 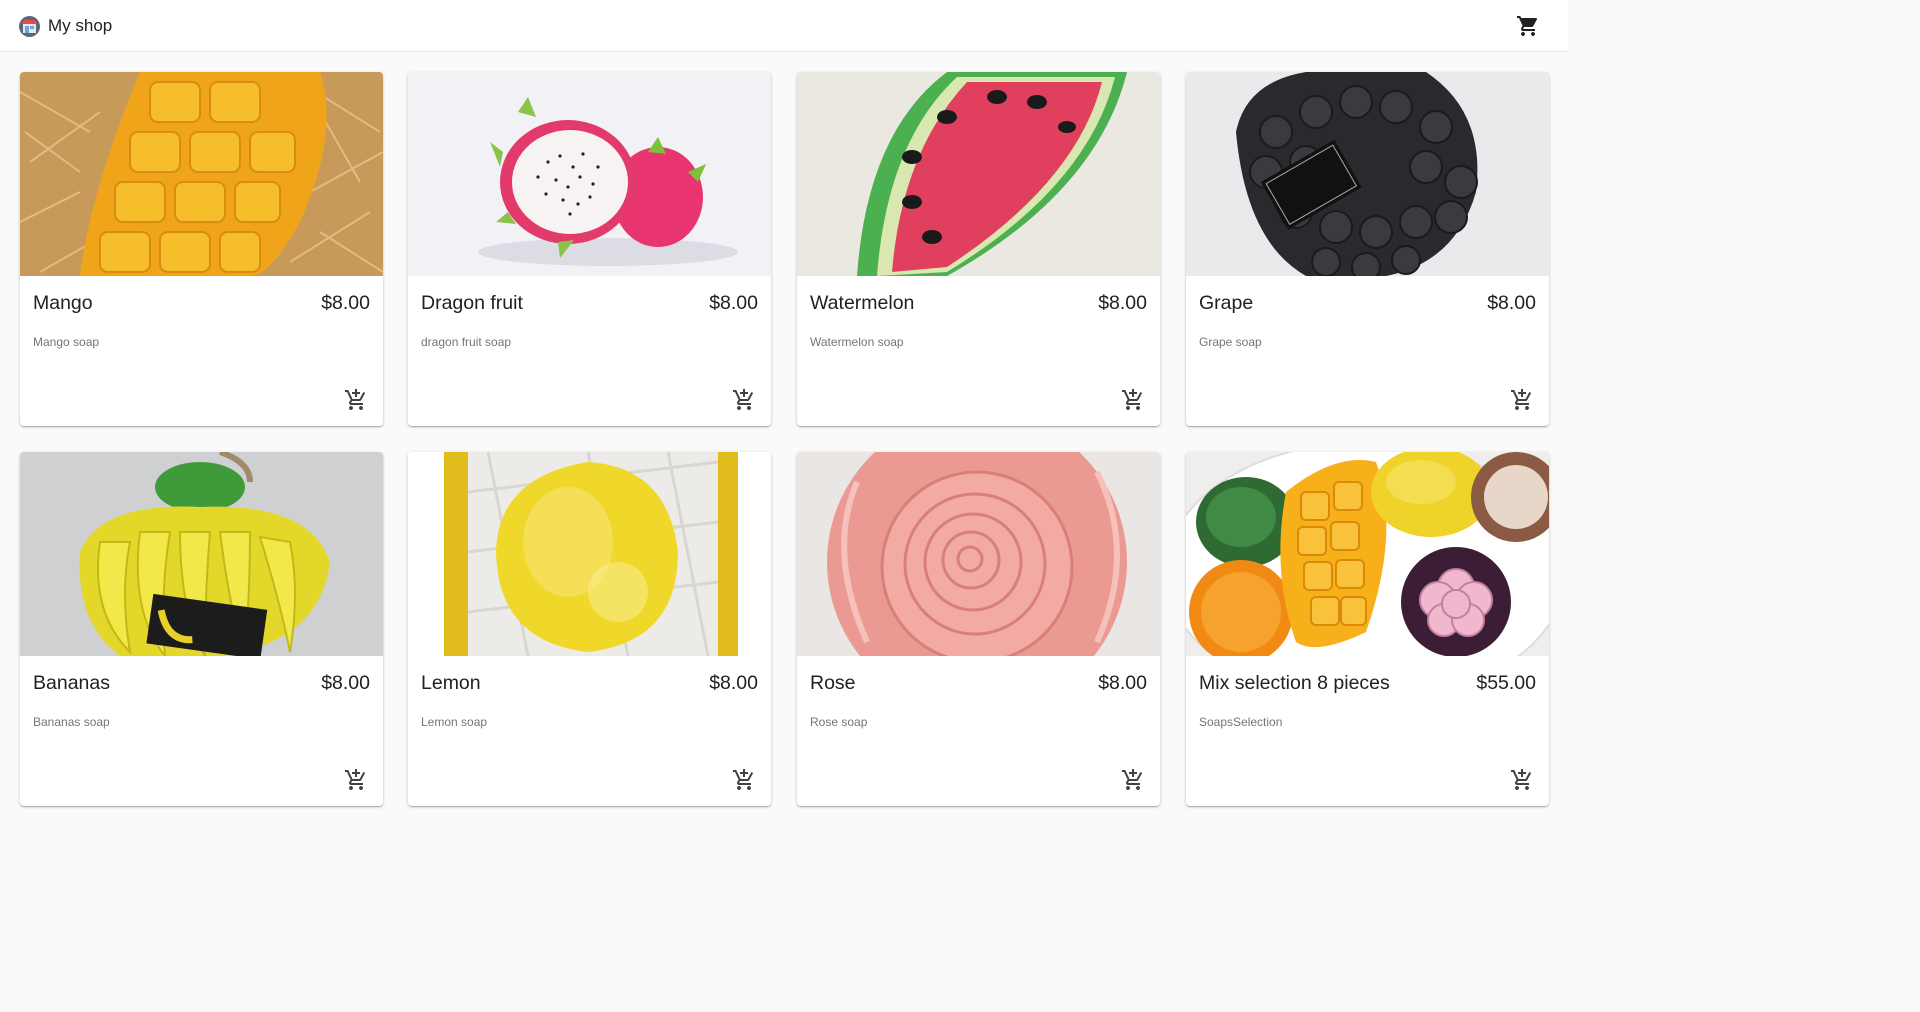 I want to click on product-card: Mango $8.00 Mango soap, so click(x=201, y=249).